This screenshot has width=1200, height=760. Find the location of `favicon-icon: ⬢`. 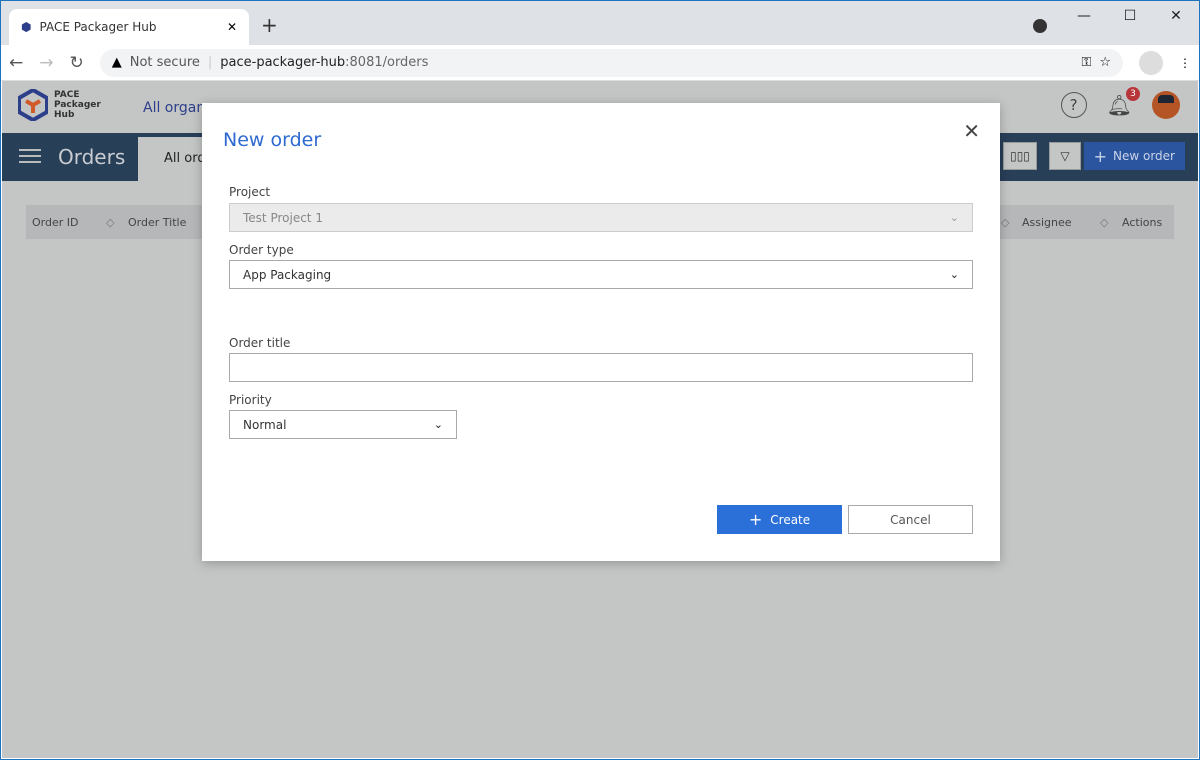

favicon-icon: ⬢ is located at coordinates (26, 27).